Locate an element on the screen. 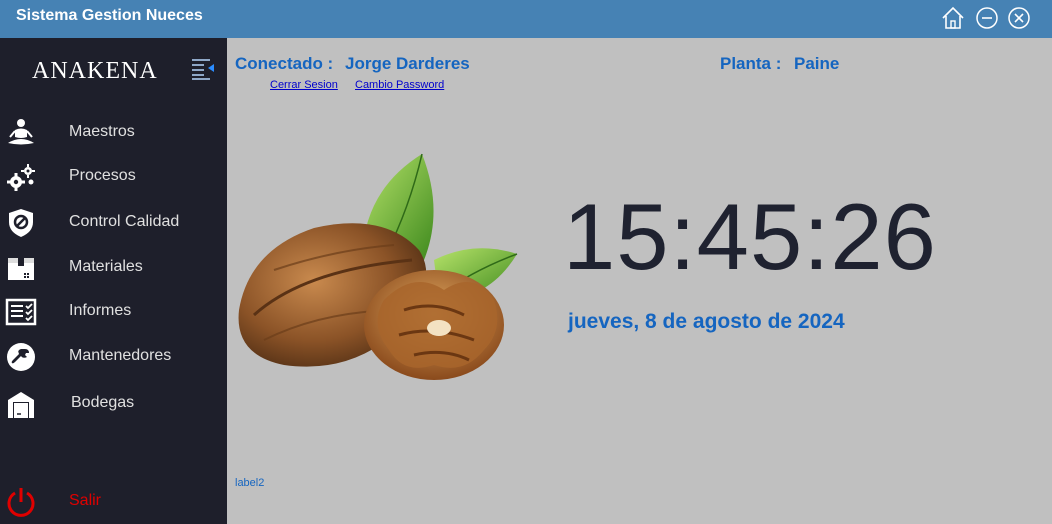 Image resolution: width=1052 pixels, height=524 pixels. sidebar-item-bodegas: Bodegas is located at coordinates (113, 404).